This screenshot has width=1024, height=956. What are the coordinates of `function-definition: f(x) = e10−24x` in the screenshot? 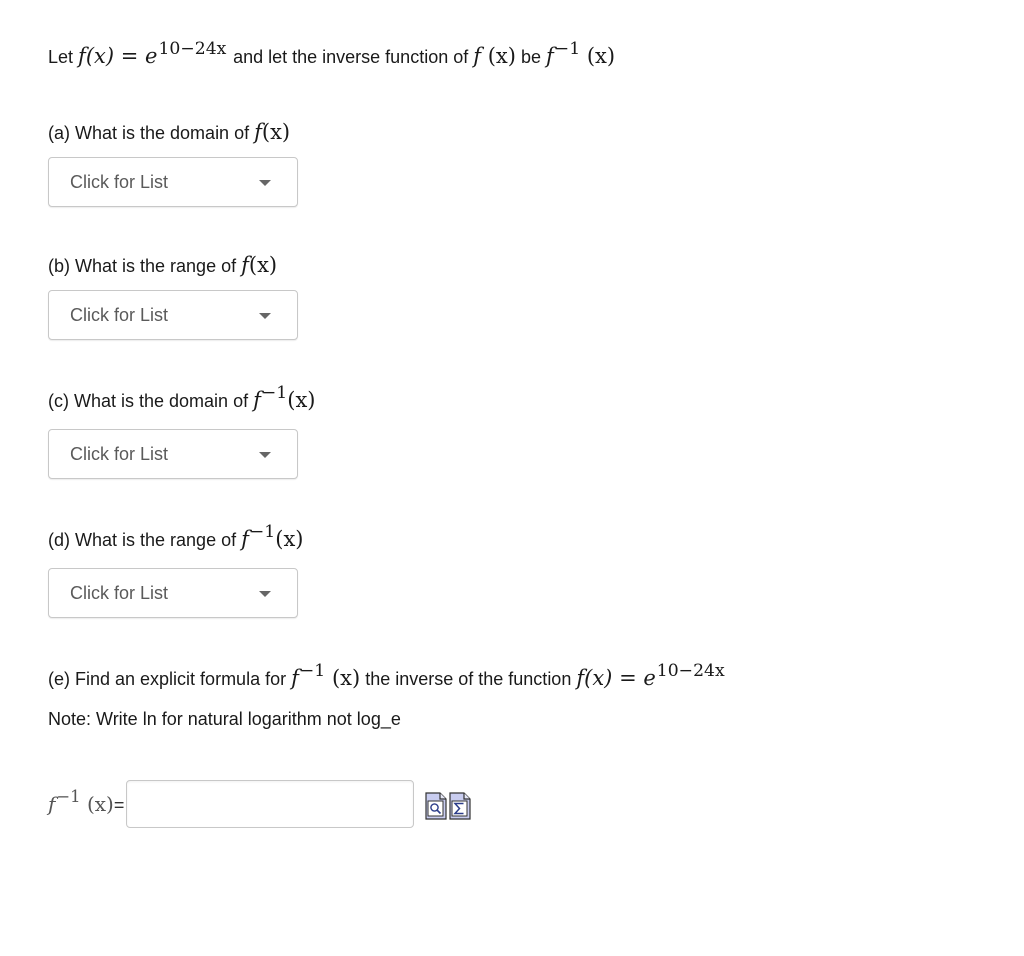 It's located at (152, 53).